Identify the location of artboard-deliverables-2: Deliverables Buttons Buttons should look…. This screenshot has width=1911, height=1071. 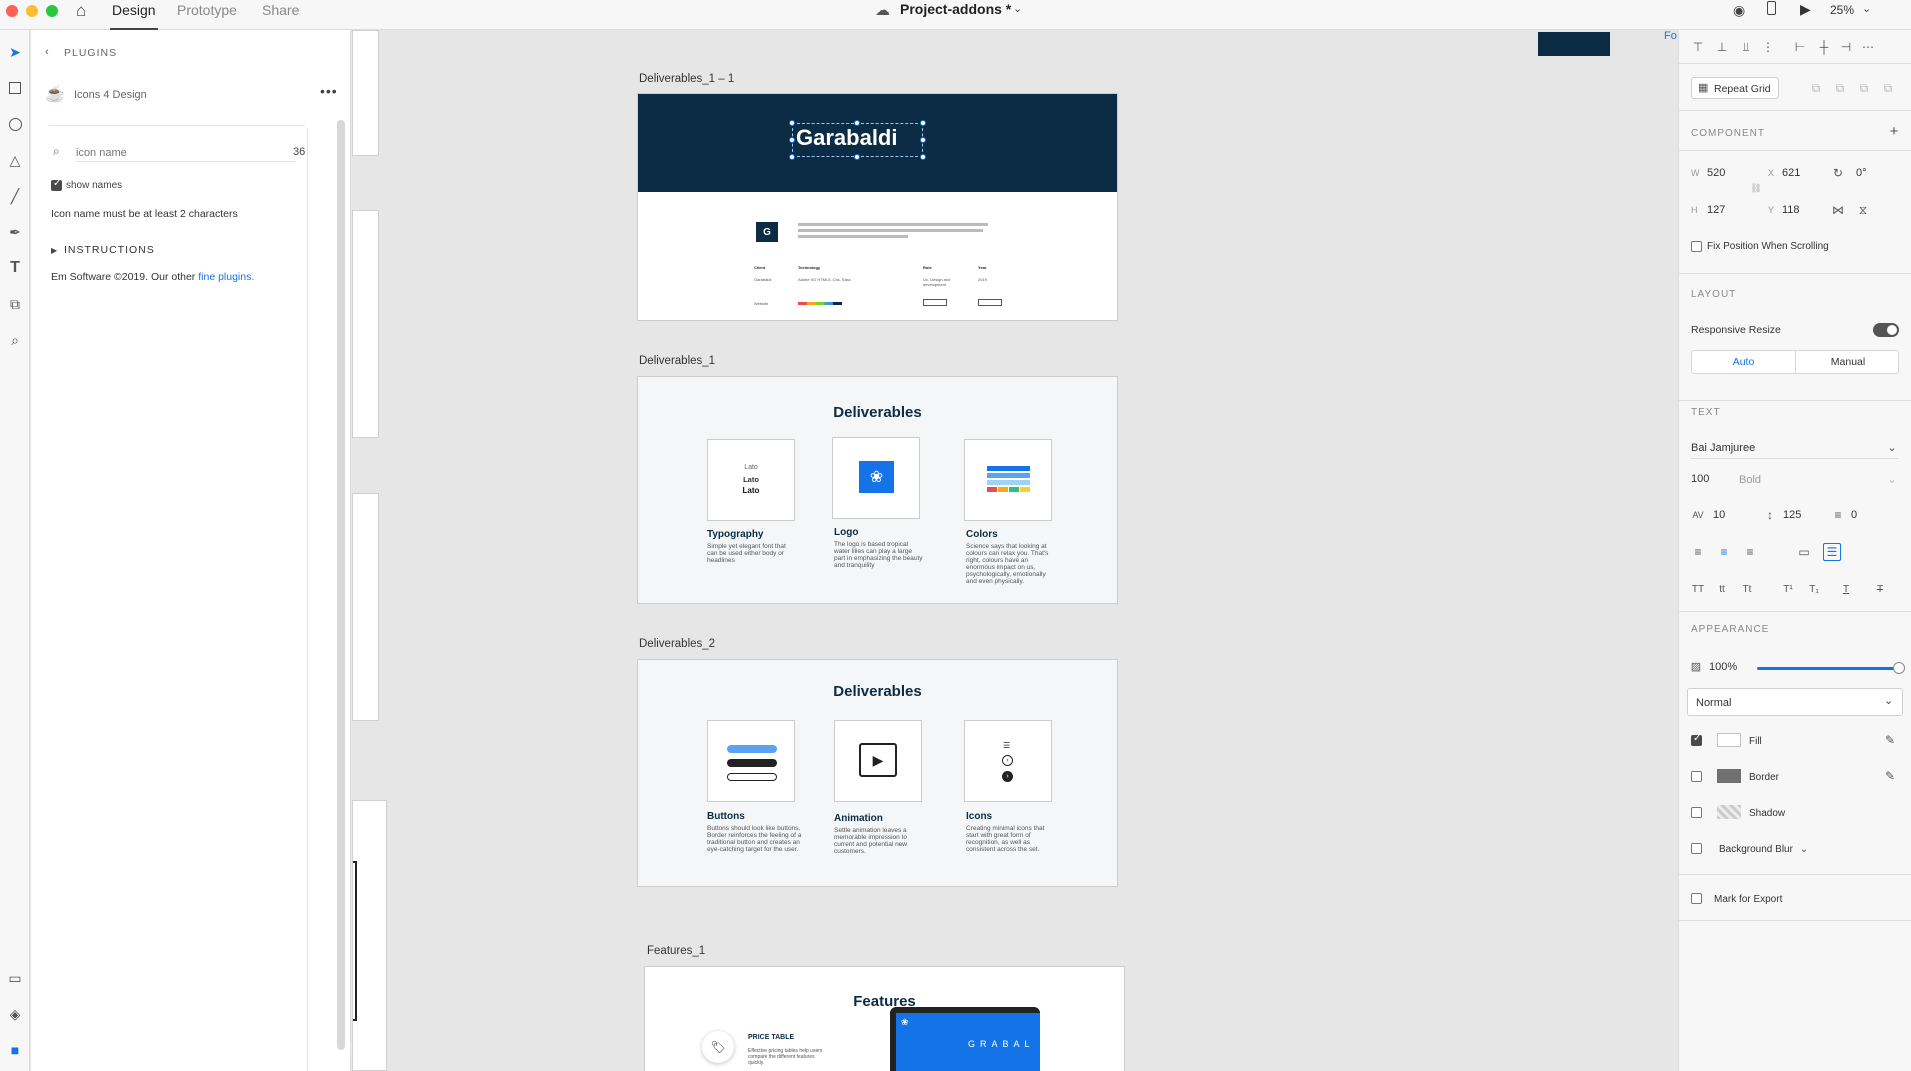
(877, 773).